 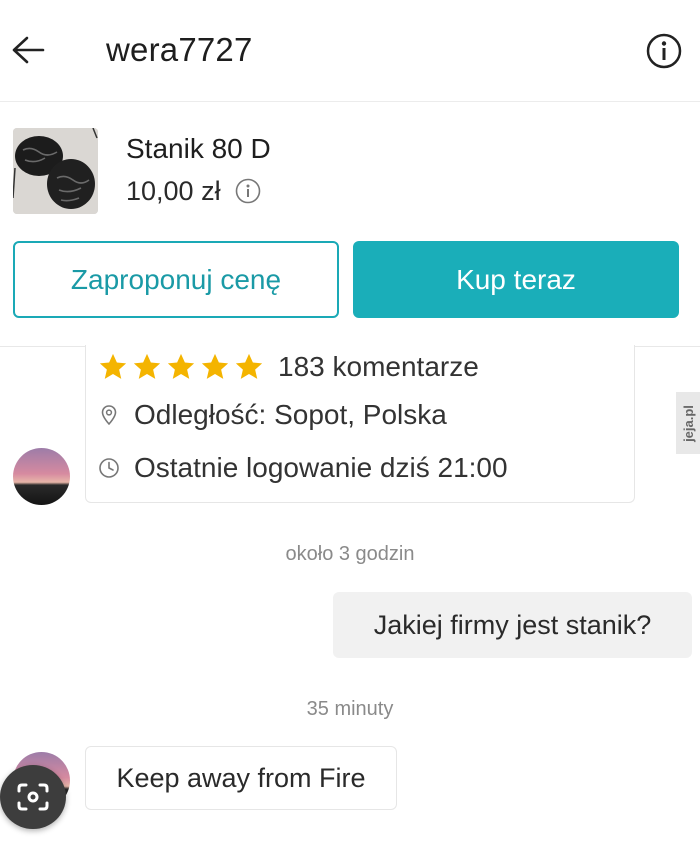 I want to click on message-timestamp: 35 minuty, so click(x=350, y=709).